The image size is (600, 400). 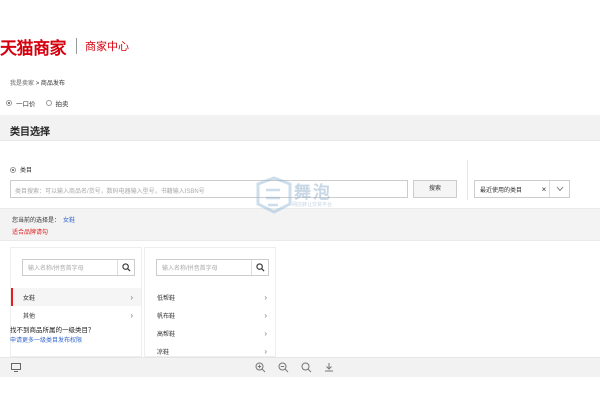 I want to click on breadcrumb: 我是卖家 > 商品发布, so click(x=37, y=82).